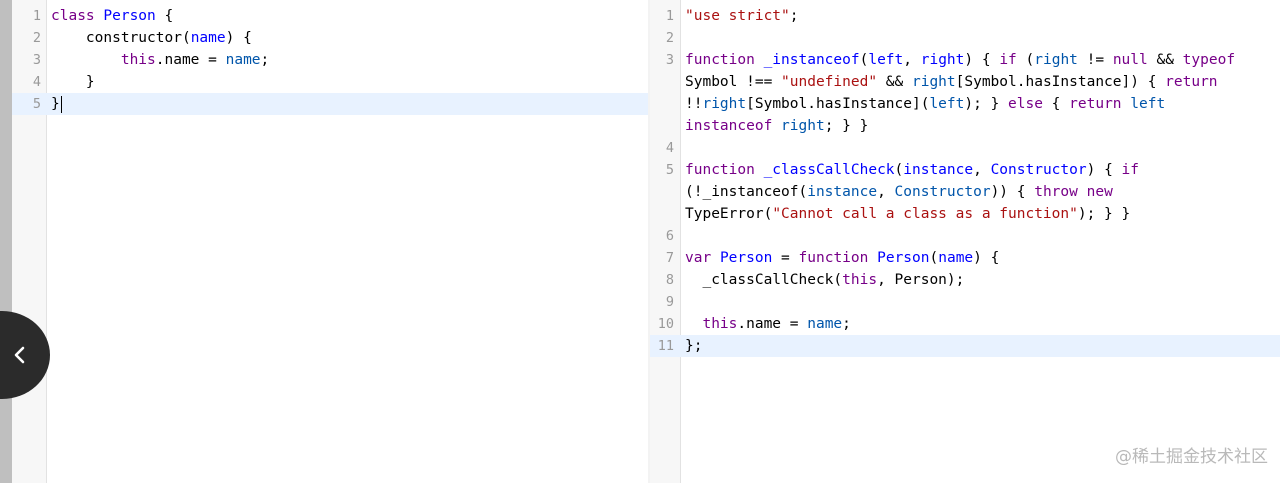 This screenshot has width=1280, height=483. What do you see at coordinates (6, 241) in the screenshot?
I see `scrollbar` at bounding box center [6, 241].